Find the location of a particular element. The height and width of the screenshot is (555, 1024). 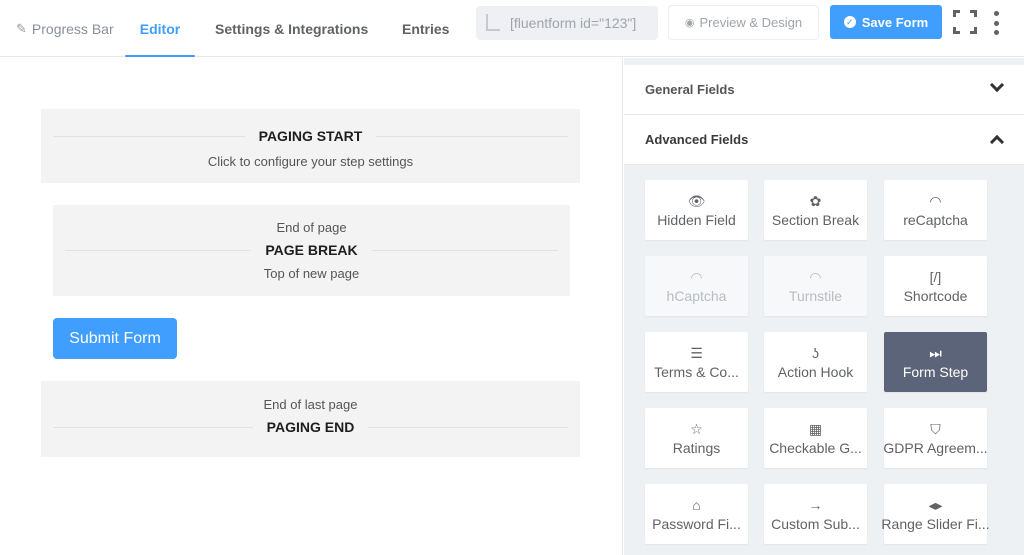

document-icon: ☰ is located at coordinates (696, 353).